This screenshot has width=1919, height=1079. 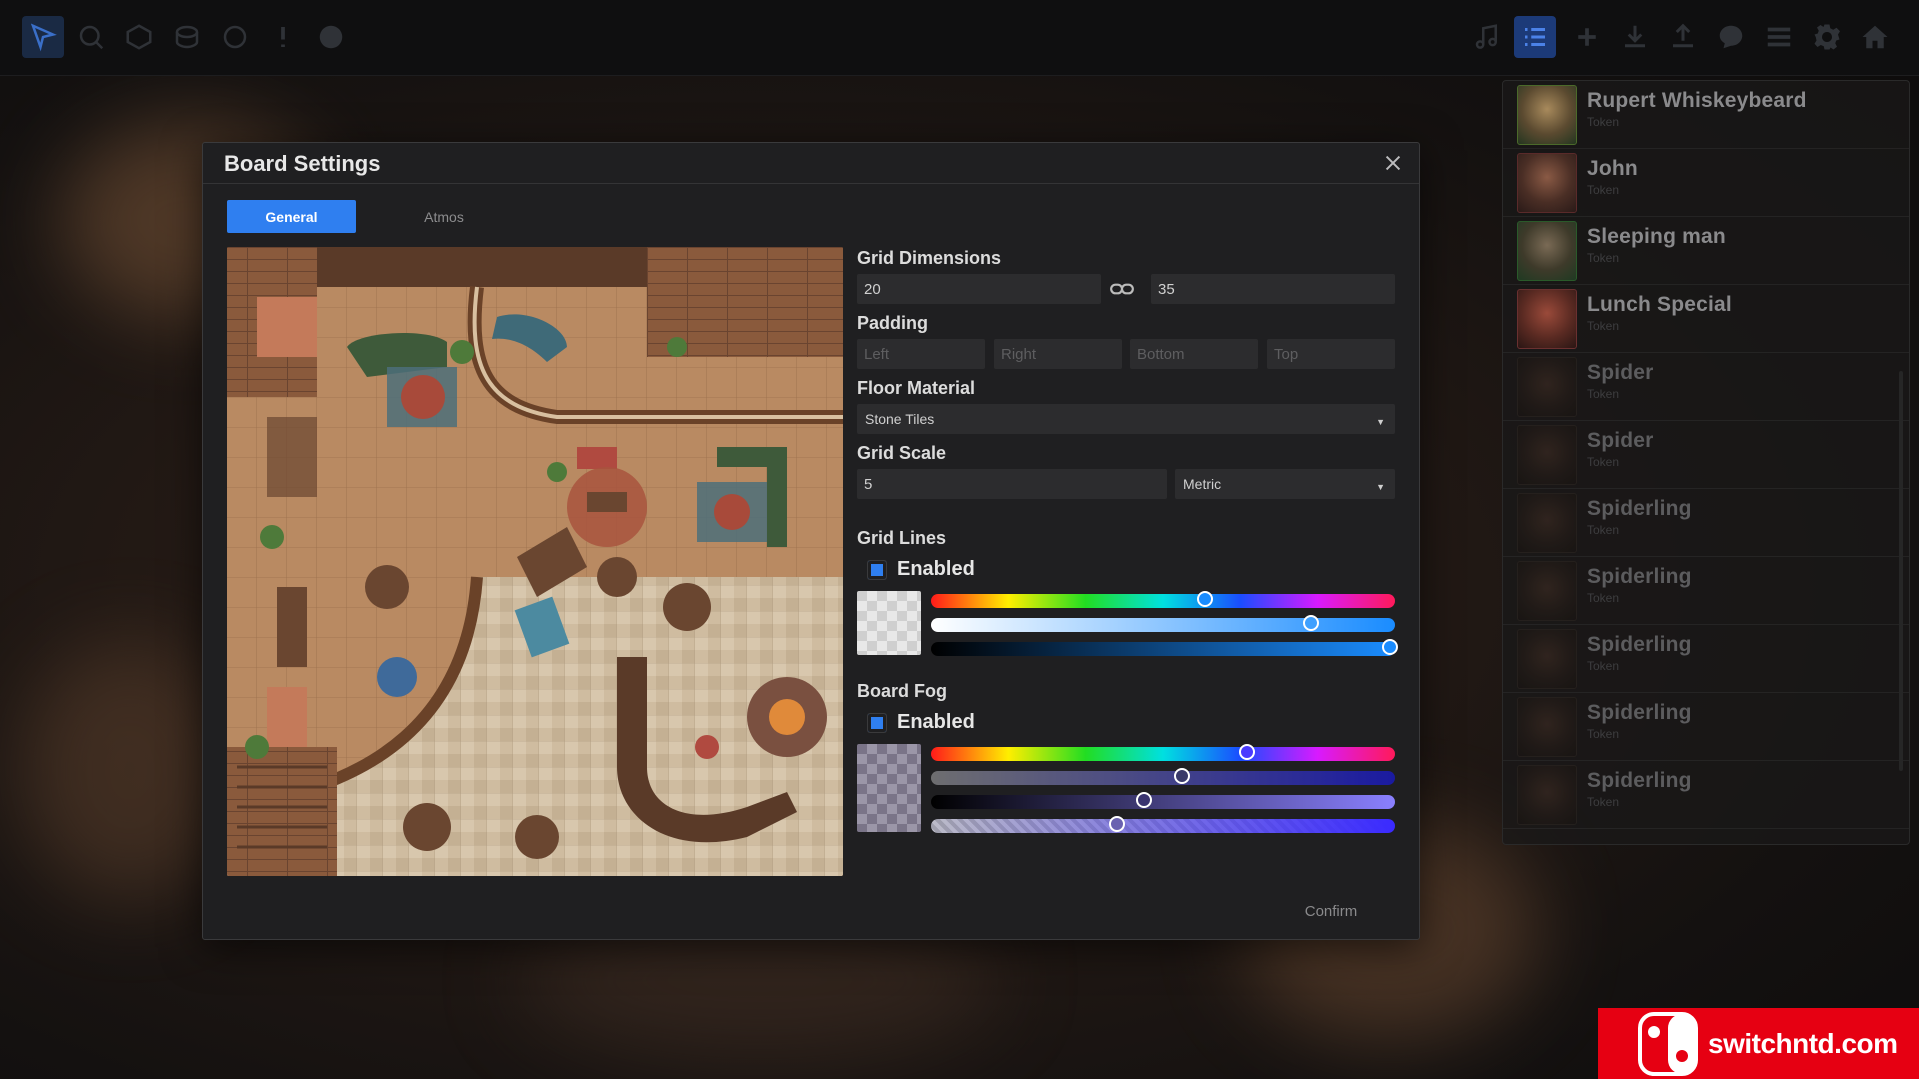 I want to click on pointer-icon, so click(x=43, y=37).